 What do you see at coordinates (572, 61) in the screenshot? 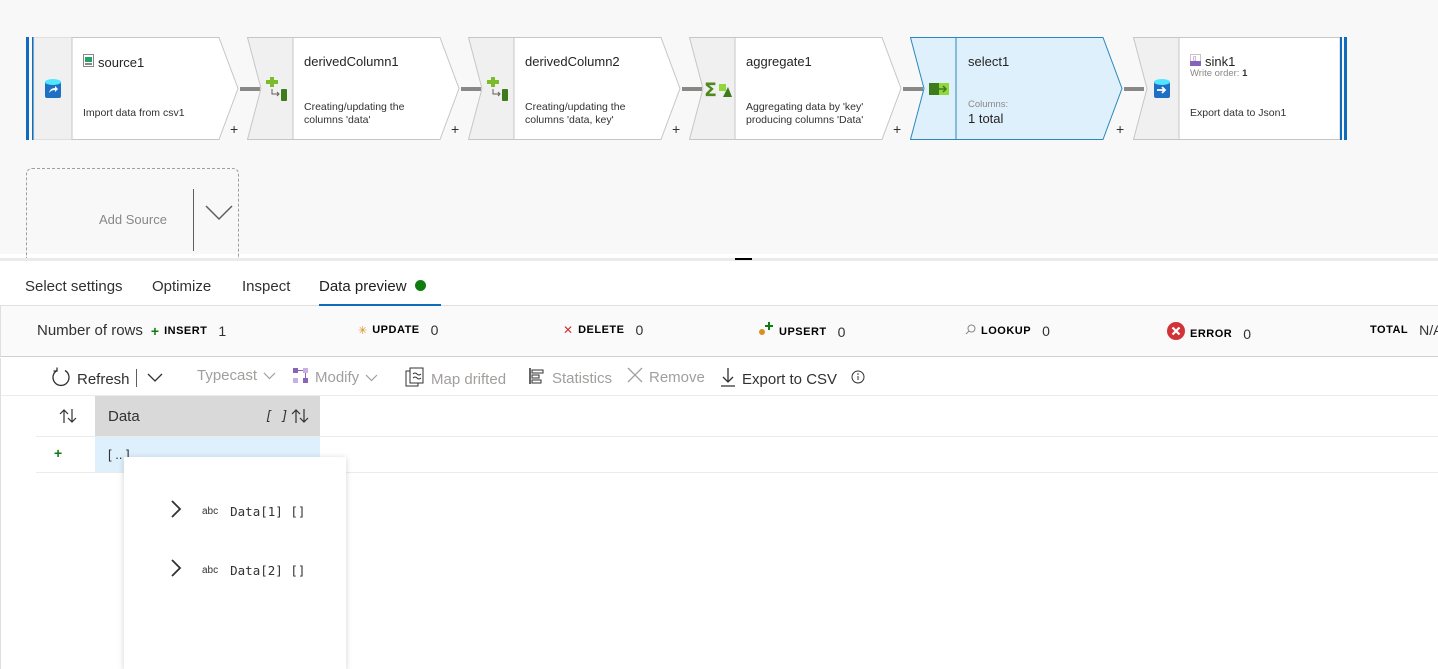
I see `node-title: derivedColumn2` at bounding box center [572, 61].